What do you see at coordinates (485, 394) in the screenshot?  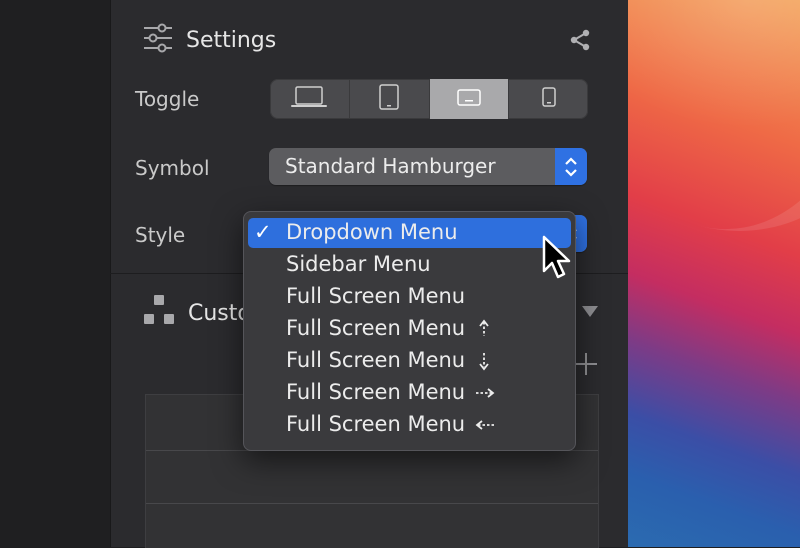 I see `arrow-right-icon` at bounding box center [485, 394].